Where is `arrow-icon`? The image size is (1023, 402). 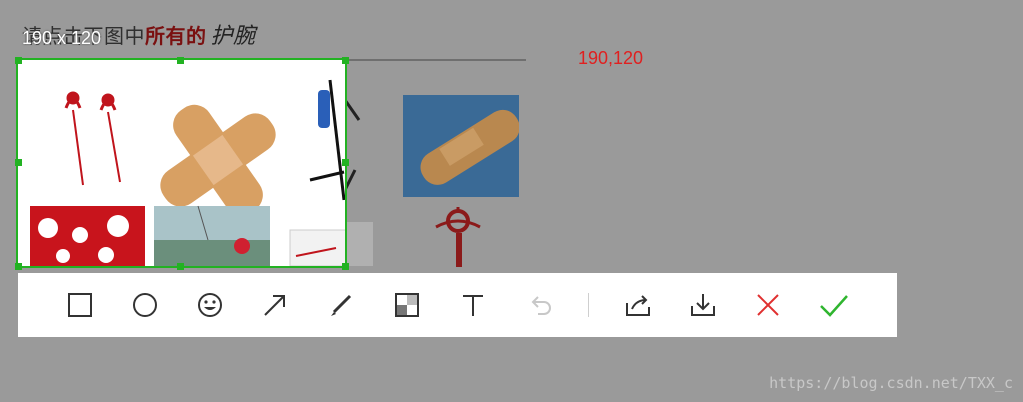
arrow-icon is located at coordinates (274, 305).